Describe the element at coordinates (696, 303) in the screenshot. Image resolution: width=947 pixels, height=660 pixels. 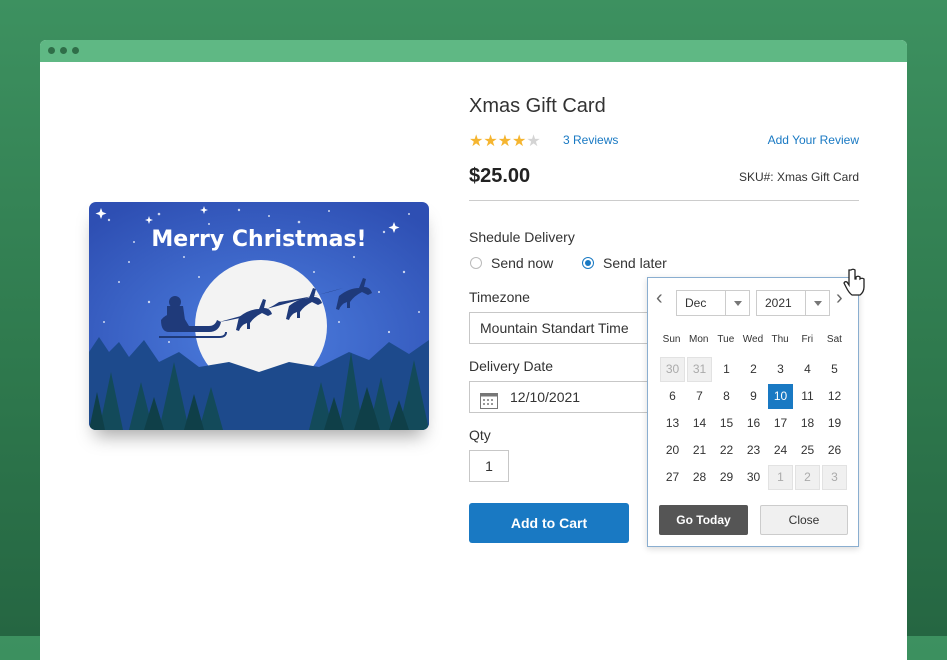
I see `month-value: Dec` at that location.